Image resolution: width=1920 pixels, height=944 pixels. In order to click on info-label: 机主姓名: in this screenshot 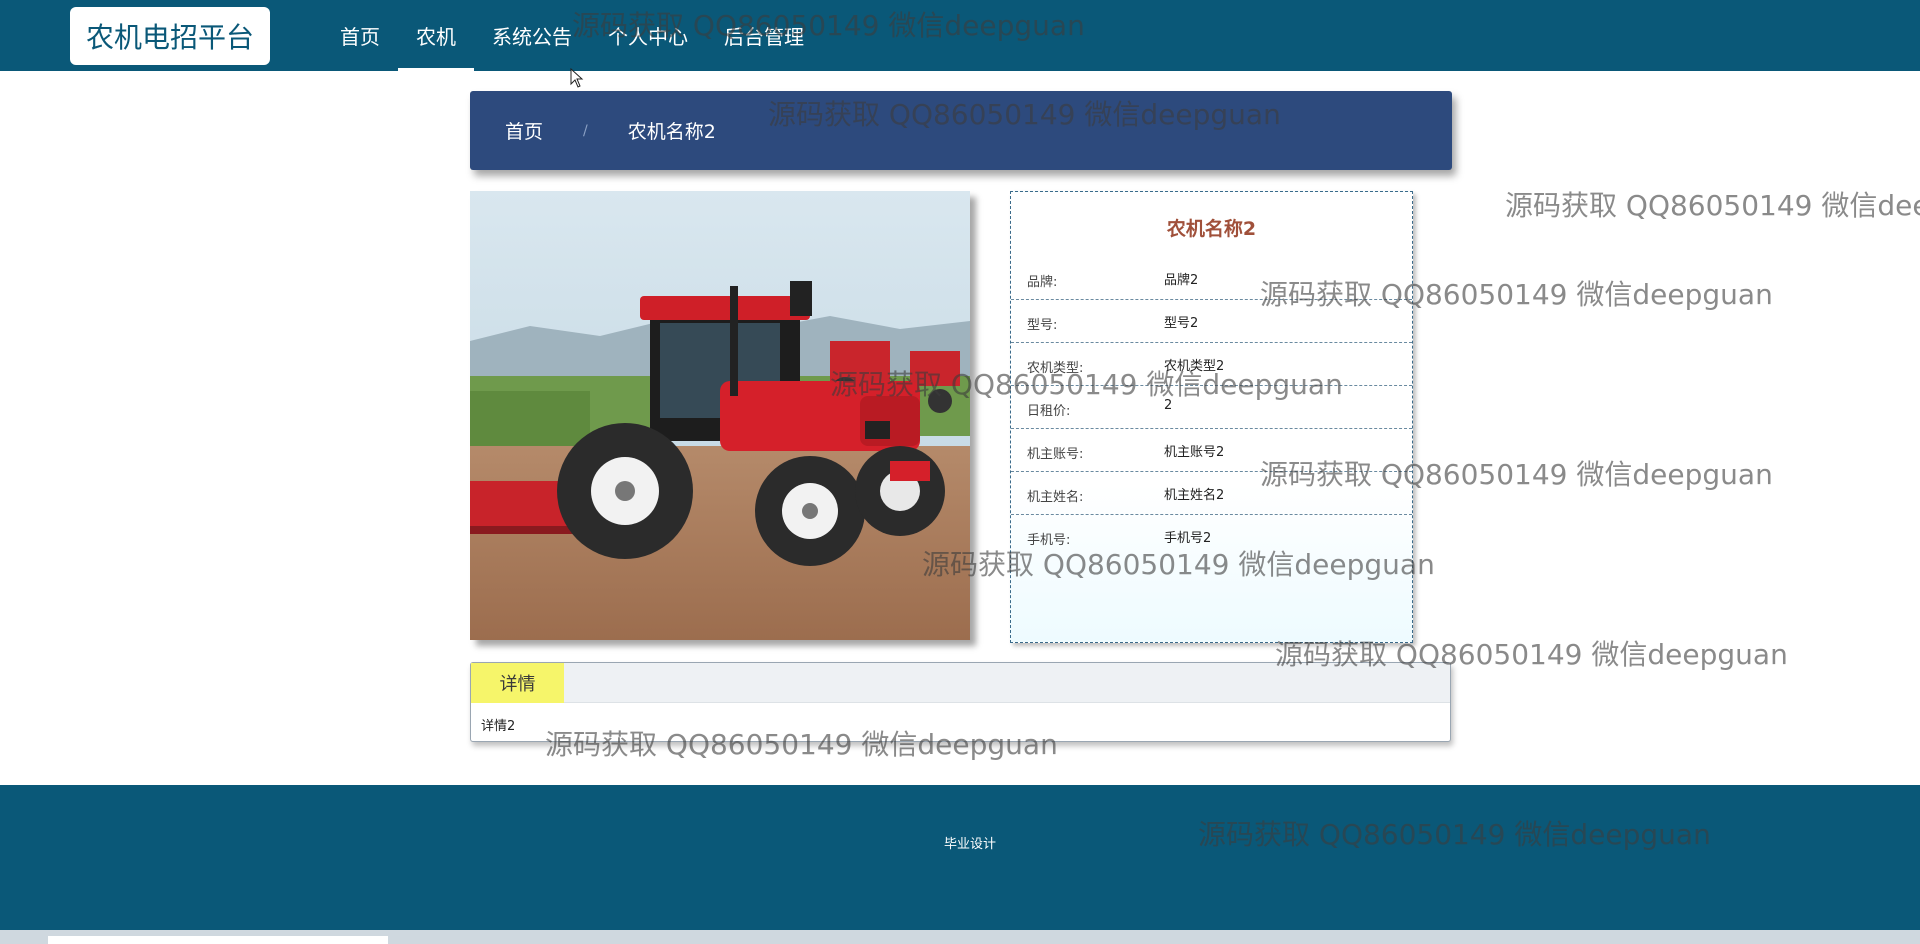, I will do `click(1055, 497)`.